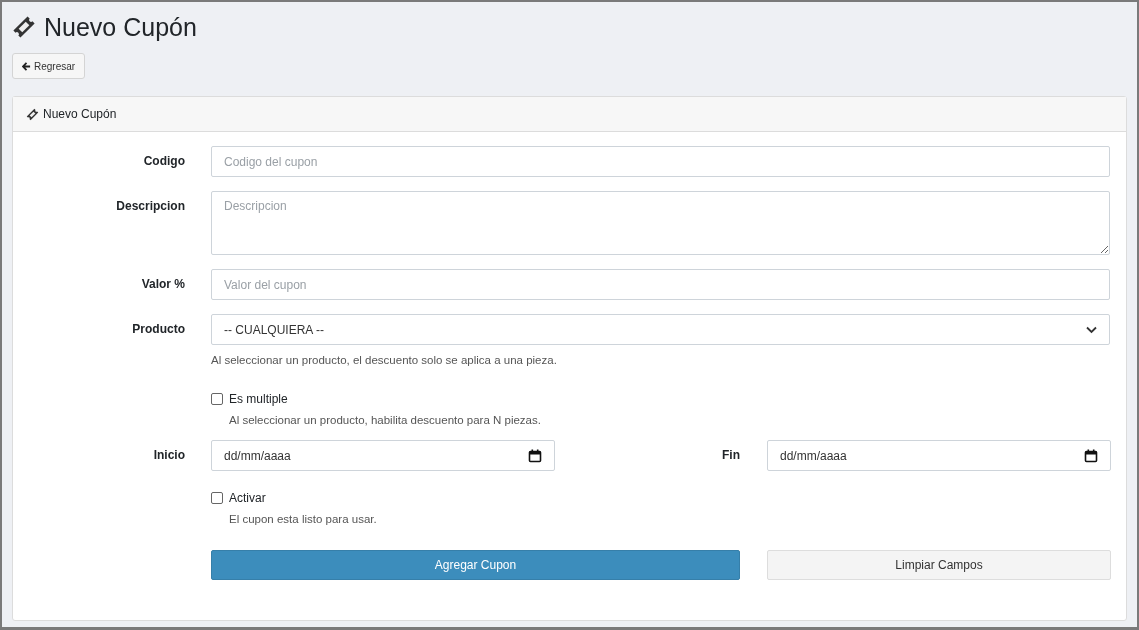 This screenshot has width=1139, height=630. I want to click on help-text: Al seleccionar un producto, el descuento solo se aplica a una pieza., so click(384, 360).